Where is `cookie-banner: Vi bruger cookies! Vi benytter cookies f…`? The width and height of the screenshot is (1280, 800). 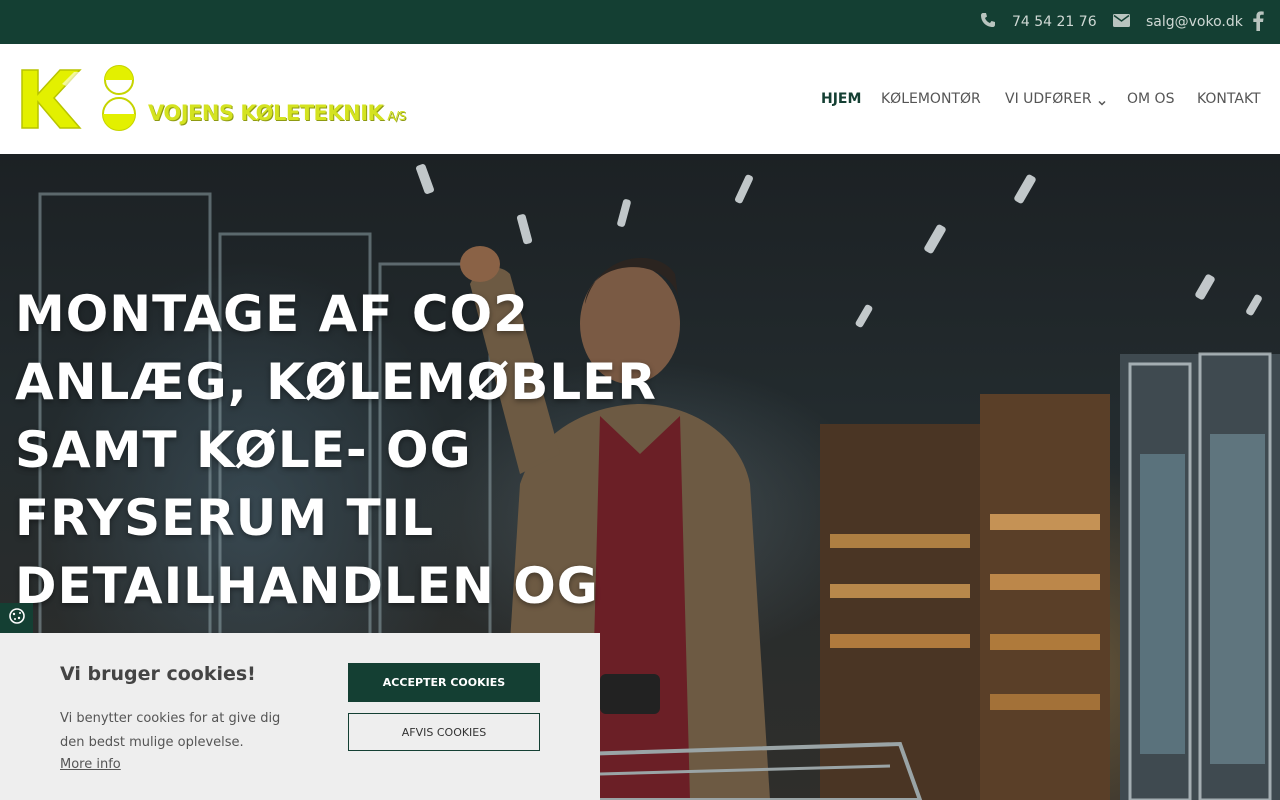
cookie-banner: Vi bruger cookies! Vi benytter cookies f… is located at coordinates (300, 716).